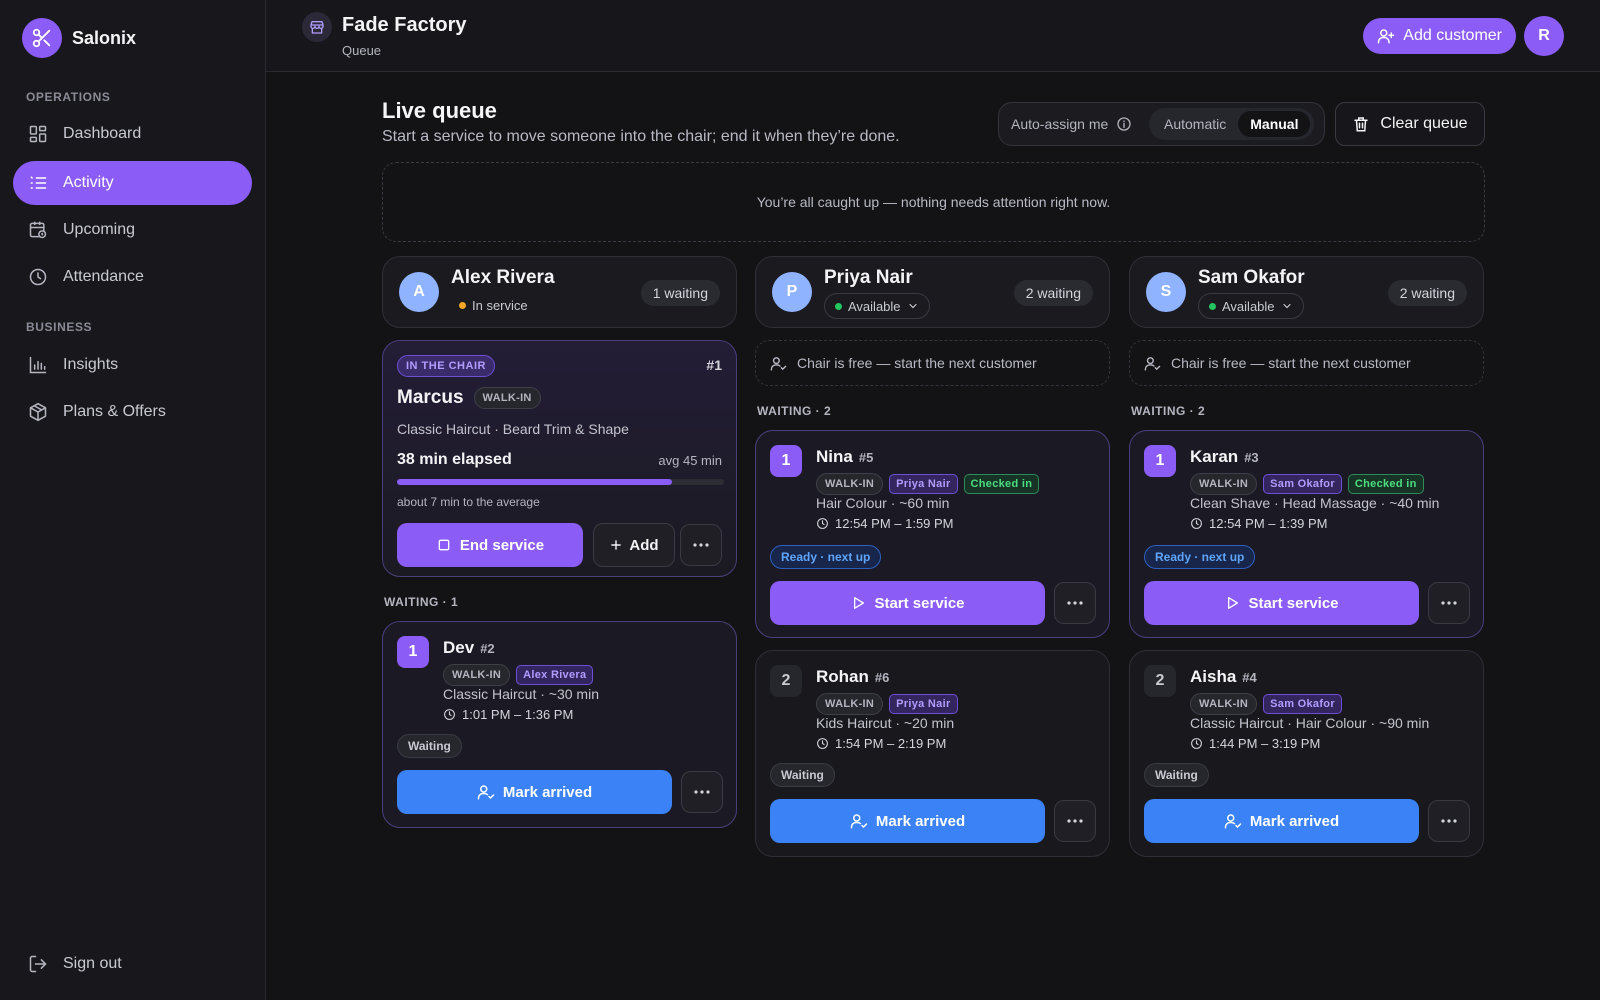 This screenshot has height=1000, width=1600. I want to click on service-progress-bar, so click(560, 482).